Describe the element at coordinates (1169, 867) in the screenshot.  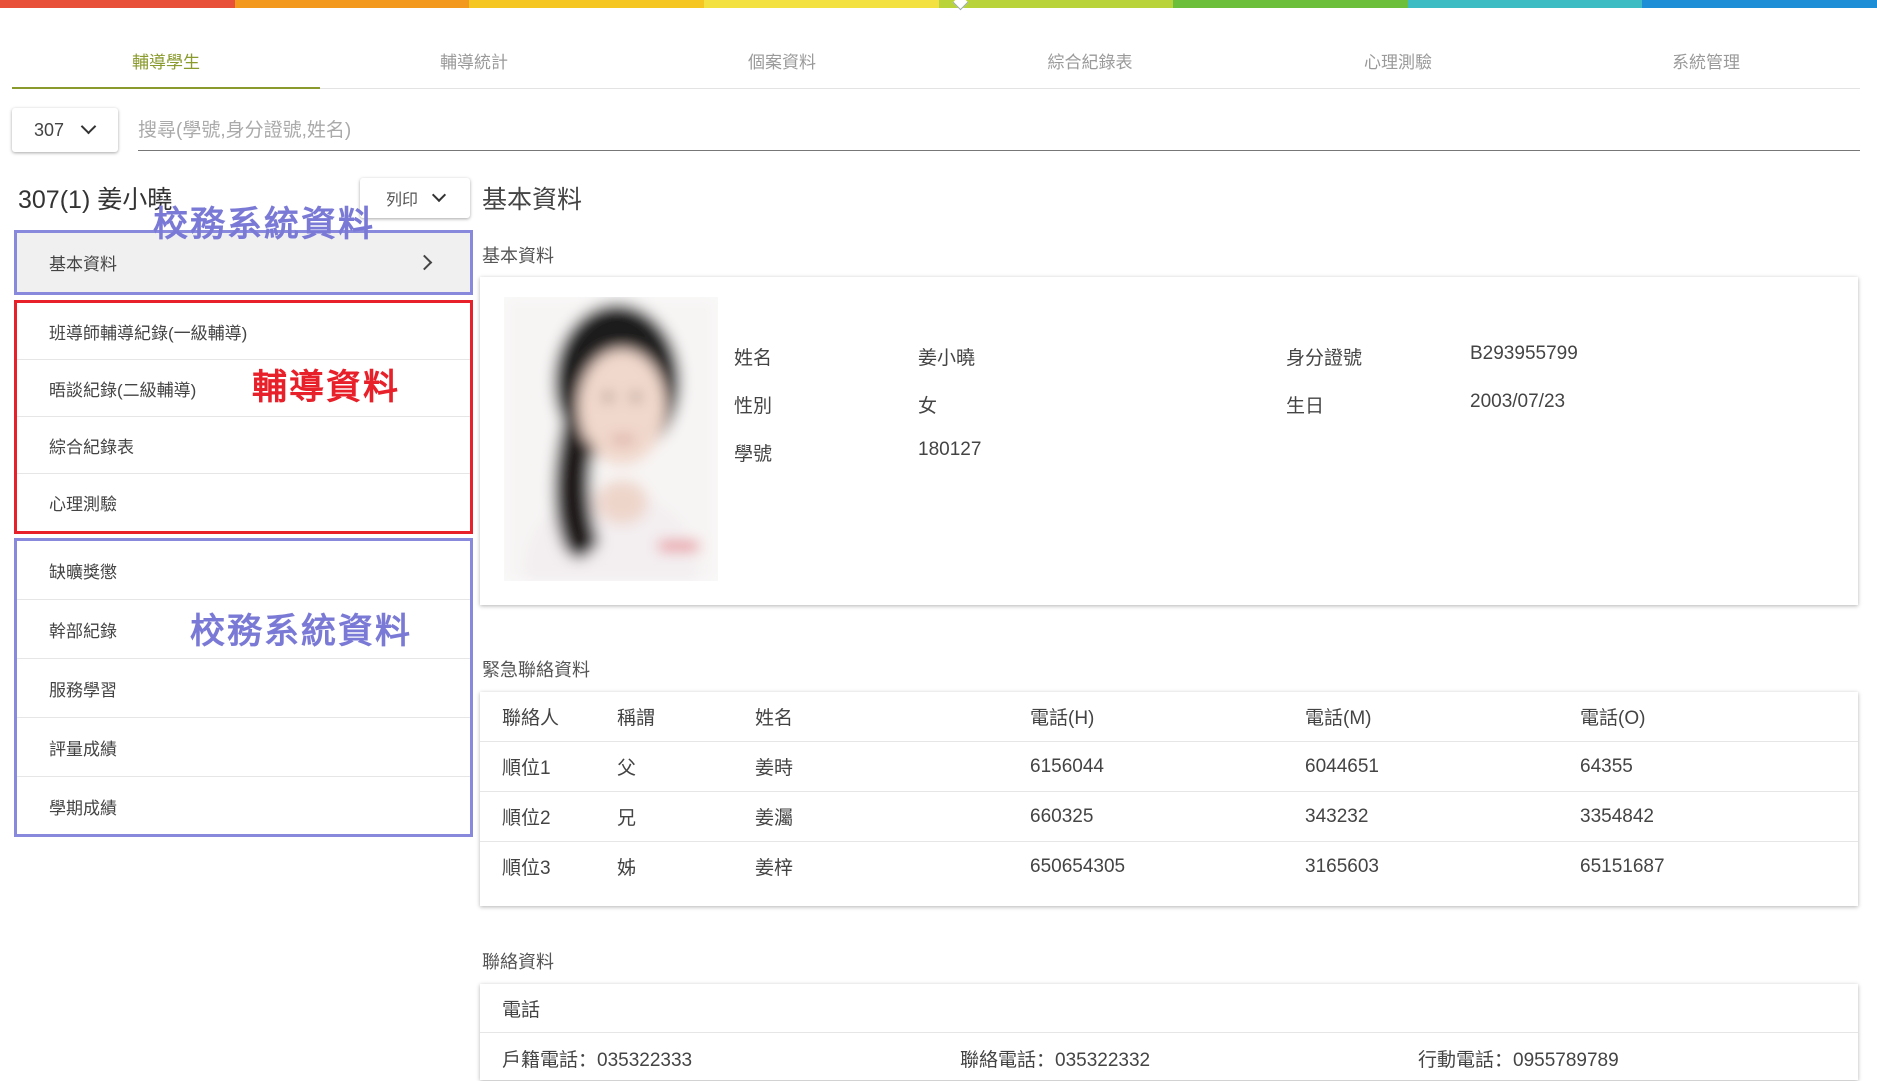
I see `table-row: 順位3 姊 姜梓 650654305 3165603 65151687` at that location.